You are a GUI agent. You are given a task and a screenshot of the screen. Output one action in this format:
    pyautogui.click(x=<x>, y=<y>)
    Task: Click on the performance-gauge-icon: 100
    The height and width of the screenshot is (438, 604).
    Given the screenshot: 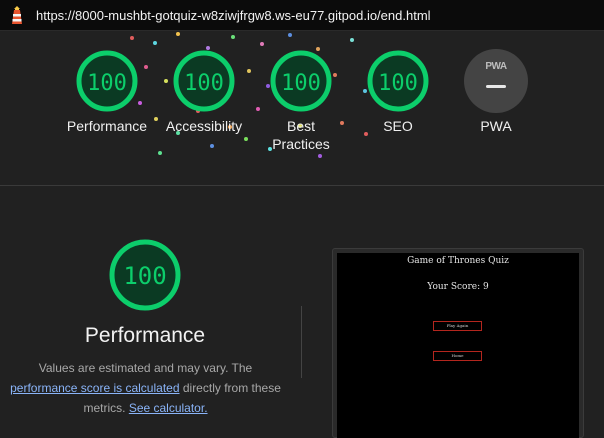 What is the action you would take?
    pyautogui.click(x=145, y=275)
    